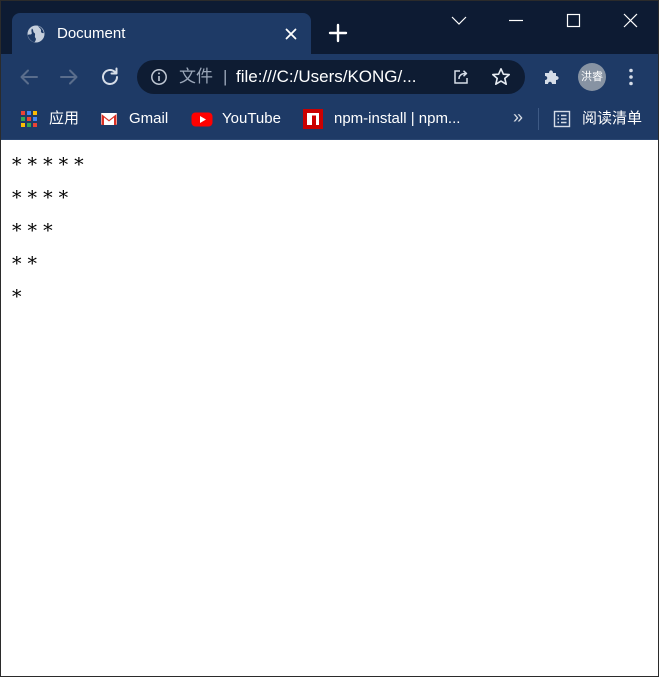  What do you see at coordinates (516, 21) in the screenshot?
I see `minimize-icon` at bounding box center [516, 21].